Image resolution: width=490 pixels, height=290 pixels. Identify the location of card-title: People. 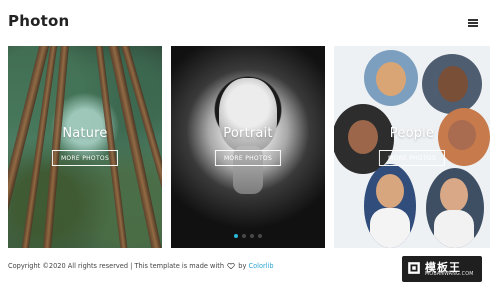
(412, 133).